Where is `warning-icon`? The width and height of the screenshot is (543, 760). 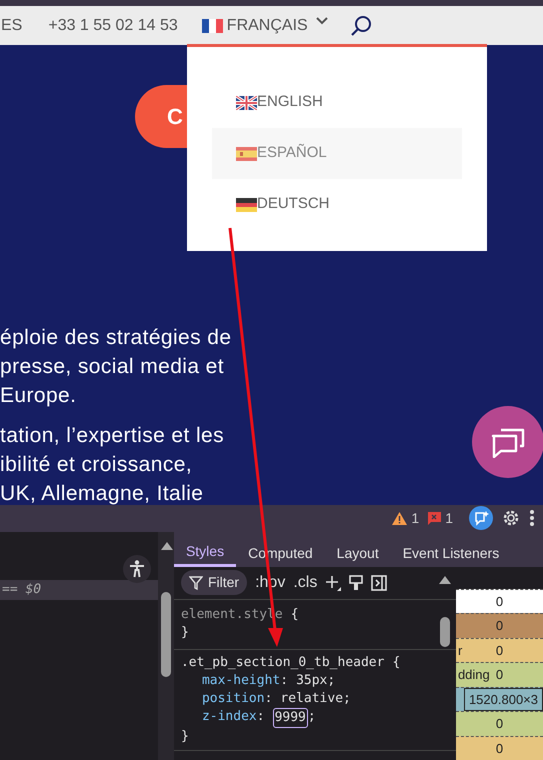 warning-icon is located at coordinates (400, 518).